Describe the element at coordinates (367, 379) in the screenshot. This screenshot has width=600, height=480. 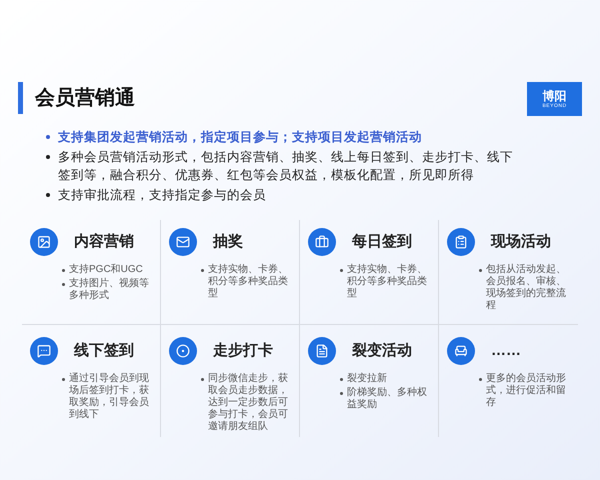
I see `feature-description: 裂变拉新` at that location.